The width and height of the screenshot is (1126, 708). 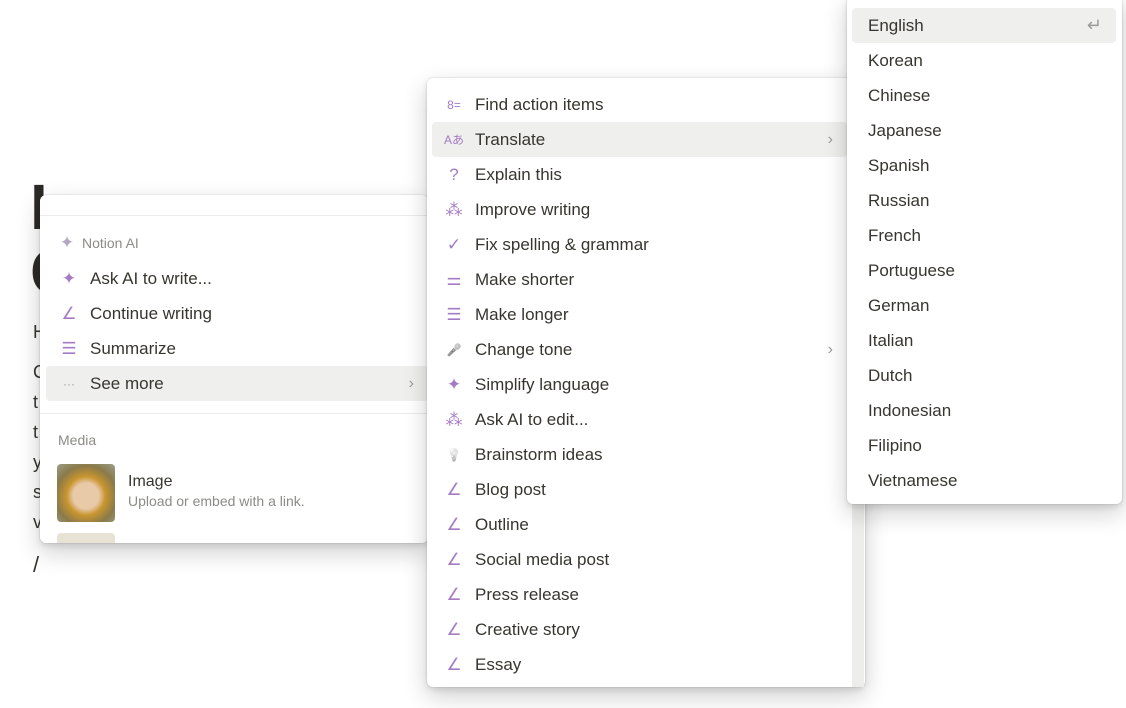 What do you see at coordinates (527, 629) in the screenshot?
I see `item-label: Creative story` at bounding box center [527, 629].